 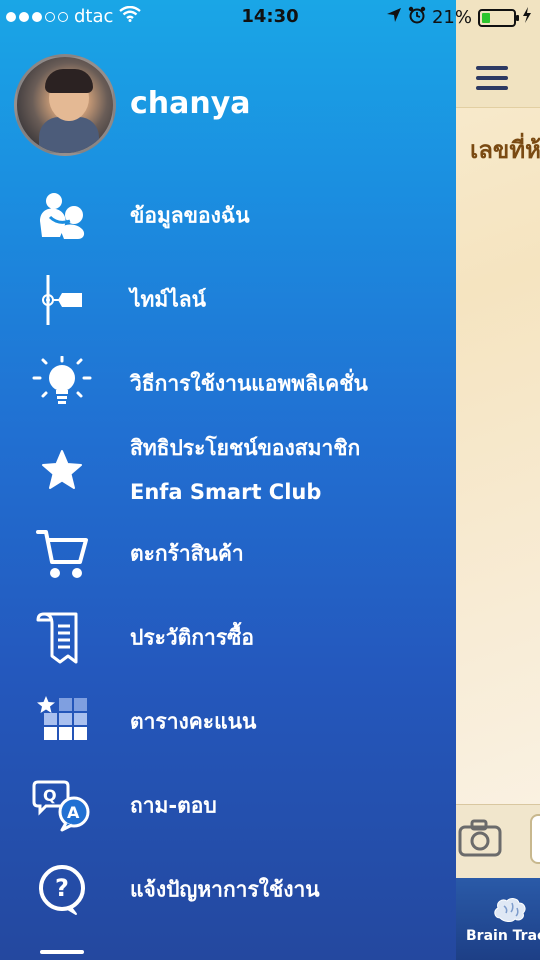 What do you see at coordinates (480, 838) in the screenshot?
I see `camera-icon` at bounding box center [480, 838].